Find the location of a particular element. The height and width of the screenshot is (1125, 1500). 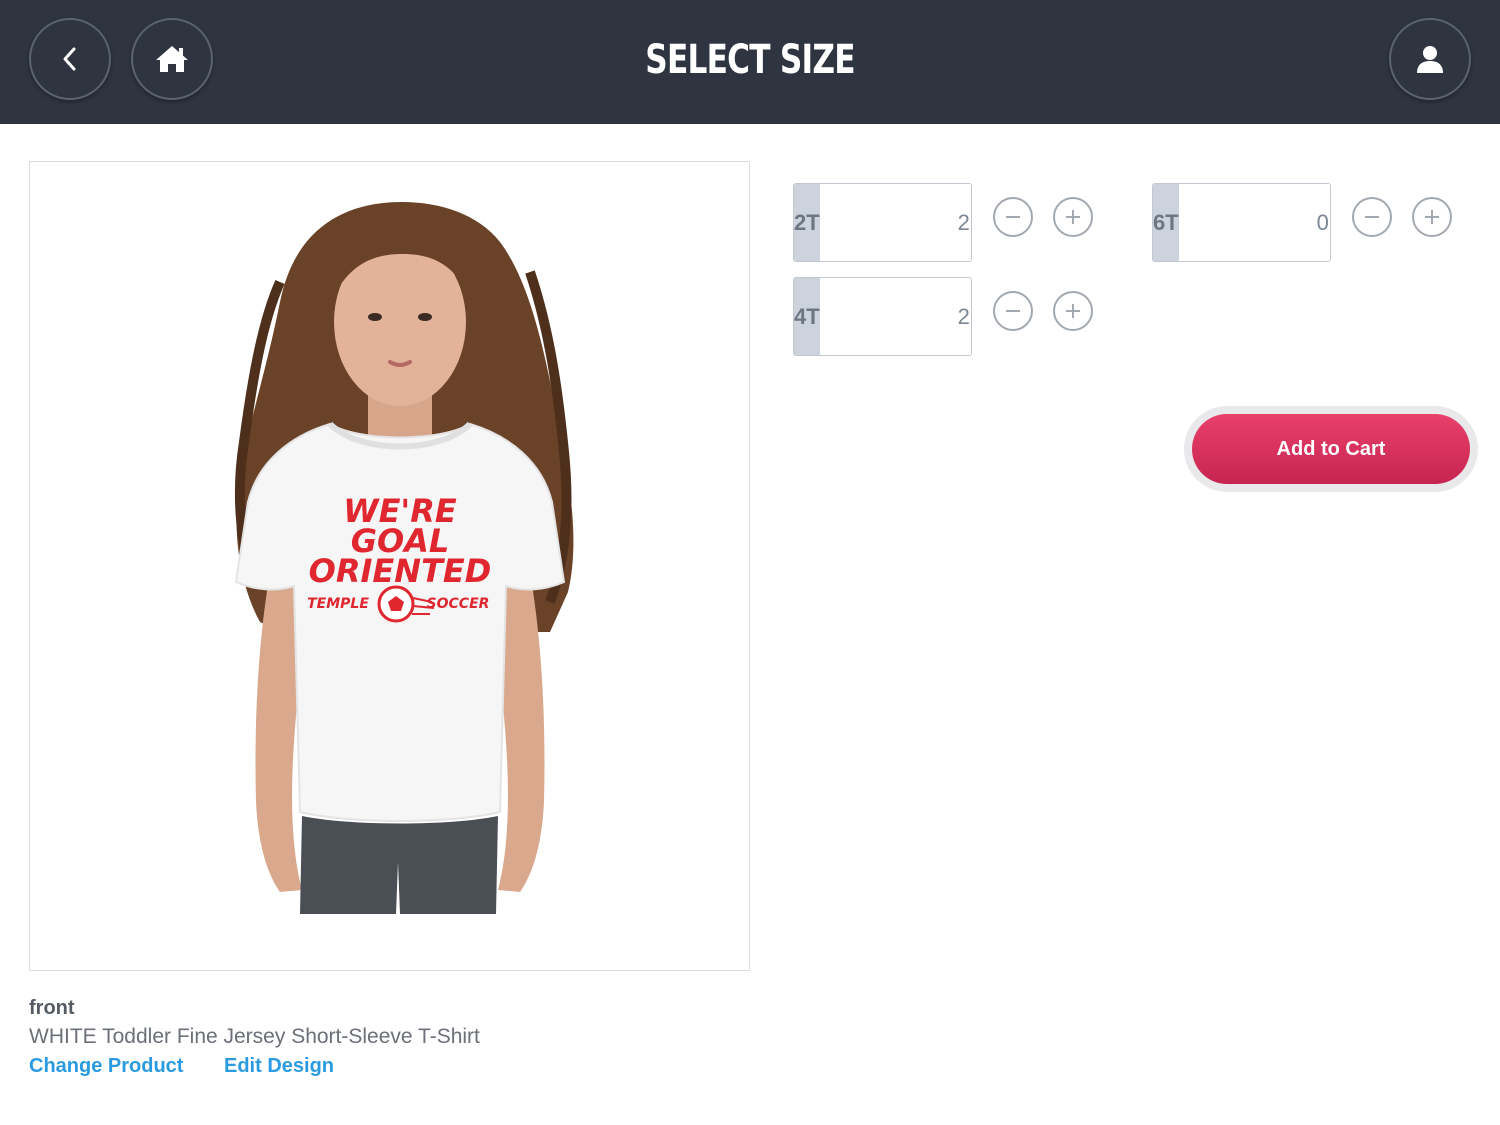

size-row-6t: 6T is located at coordinates (1241, 222).